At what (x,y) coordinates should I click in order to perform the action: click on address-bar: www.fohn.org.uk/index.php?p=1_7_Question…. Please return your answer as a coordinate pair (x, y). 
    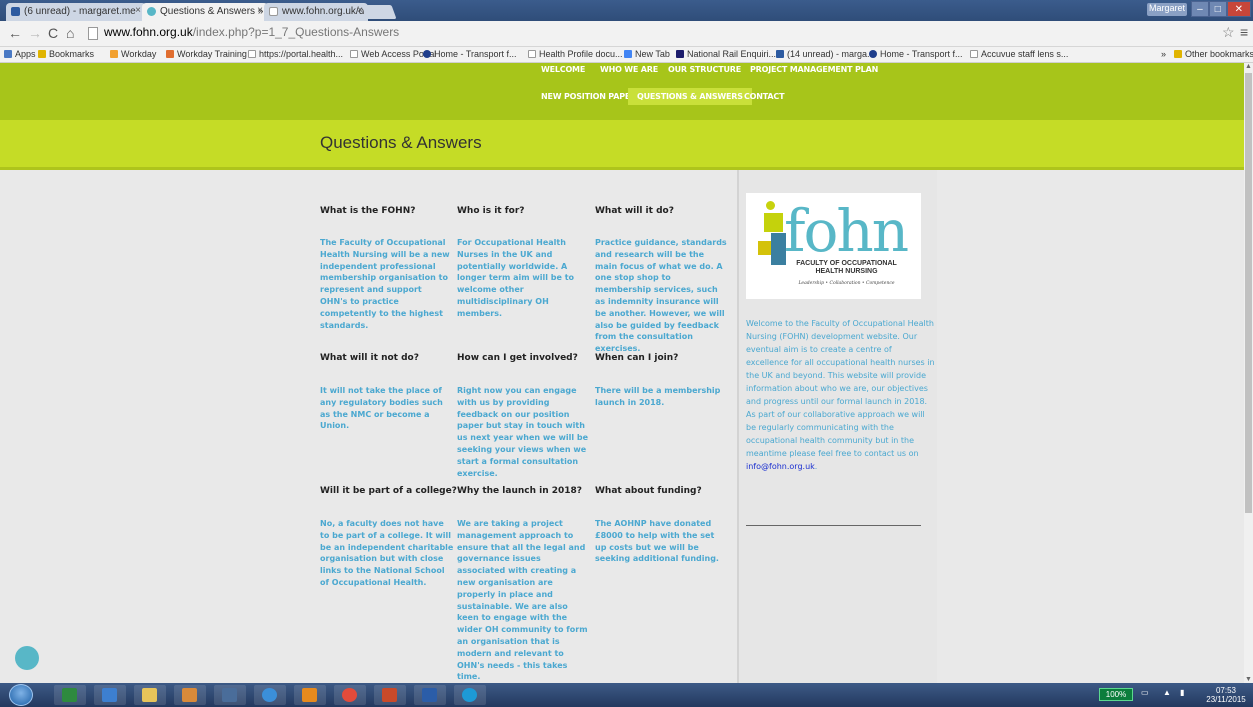
    Looking at the image, I should click on (651, 34).